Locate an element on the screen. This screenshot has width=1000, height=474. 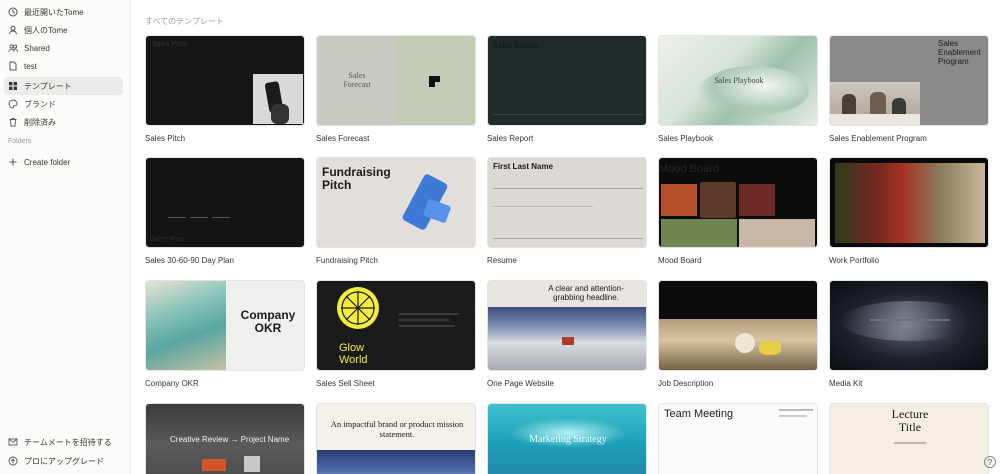
sidebar-item-label: 最近開いたTome is located at coordinates (54, 12).